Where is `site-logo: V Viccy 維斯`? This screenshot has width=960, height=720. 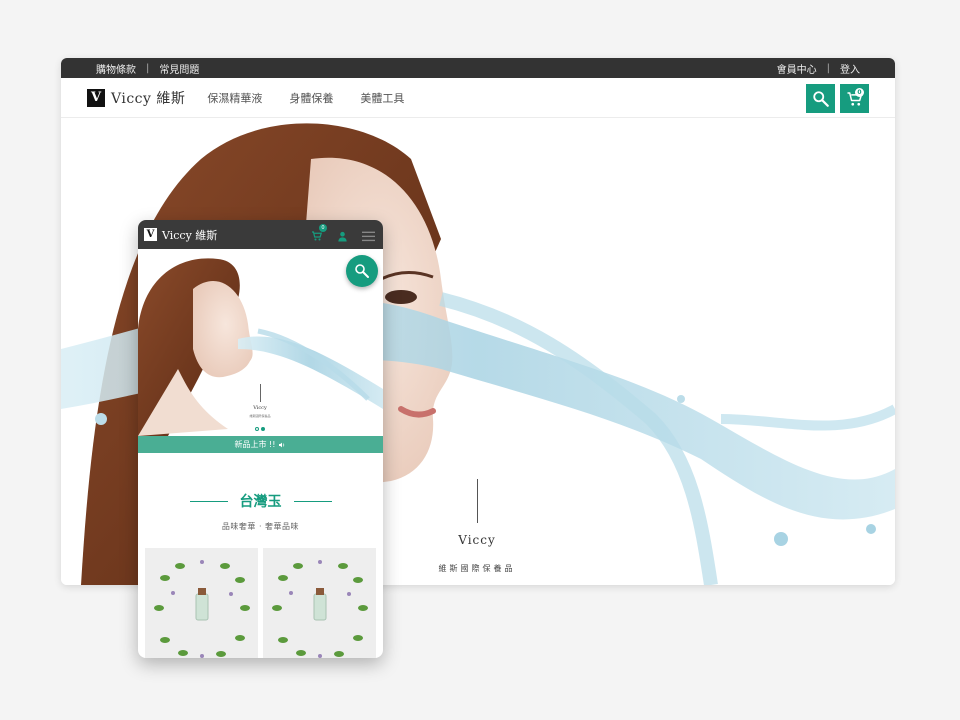 site-logo: V Viccy 維斯 is located at coordinates (136, 98).